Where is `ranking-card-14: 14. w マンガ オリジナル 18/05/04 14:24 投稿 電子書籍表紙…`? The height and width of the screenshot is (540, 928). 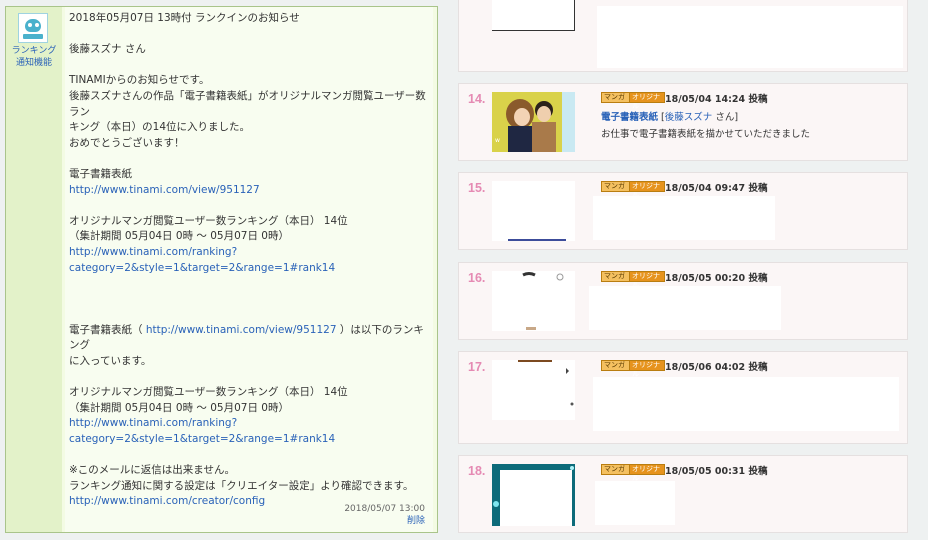
ranking-card-14: 14. w マンガ オリジナル 18/05/04 14:24 投稿 電子書籍表紙… is located at coordinates (683, 122).